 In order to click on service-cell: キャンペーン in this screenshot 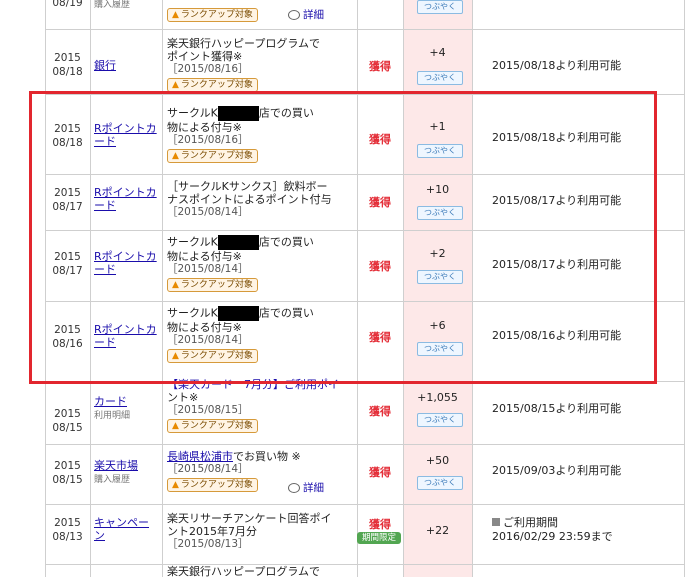, I will do `click(126, 529)`.